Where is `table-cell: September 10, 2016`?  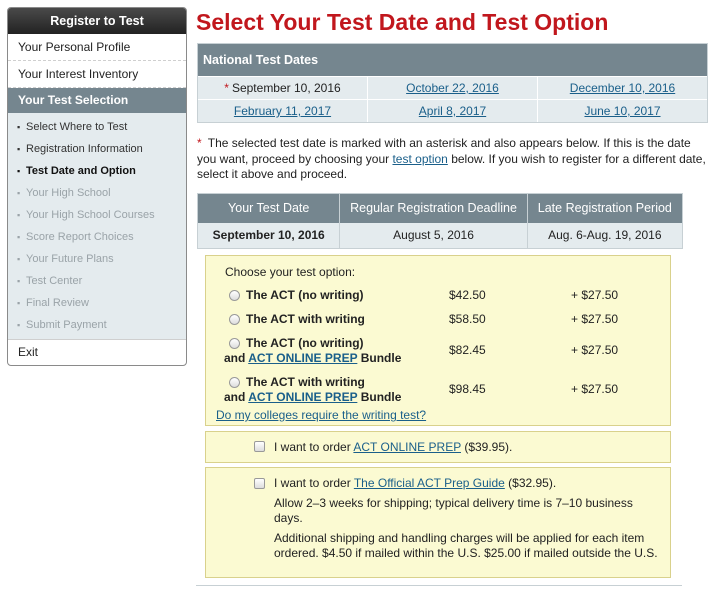 table-cell: September 10, 2016 is located at coordinates (269, 235).